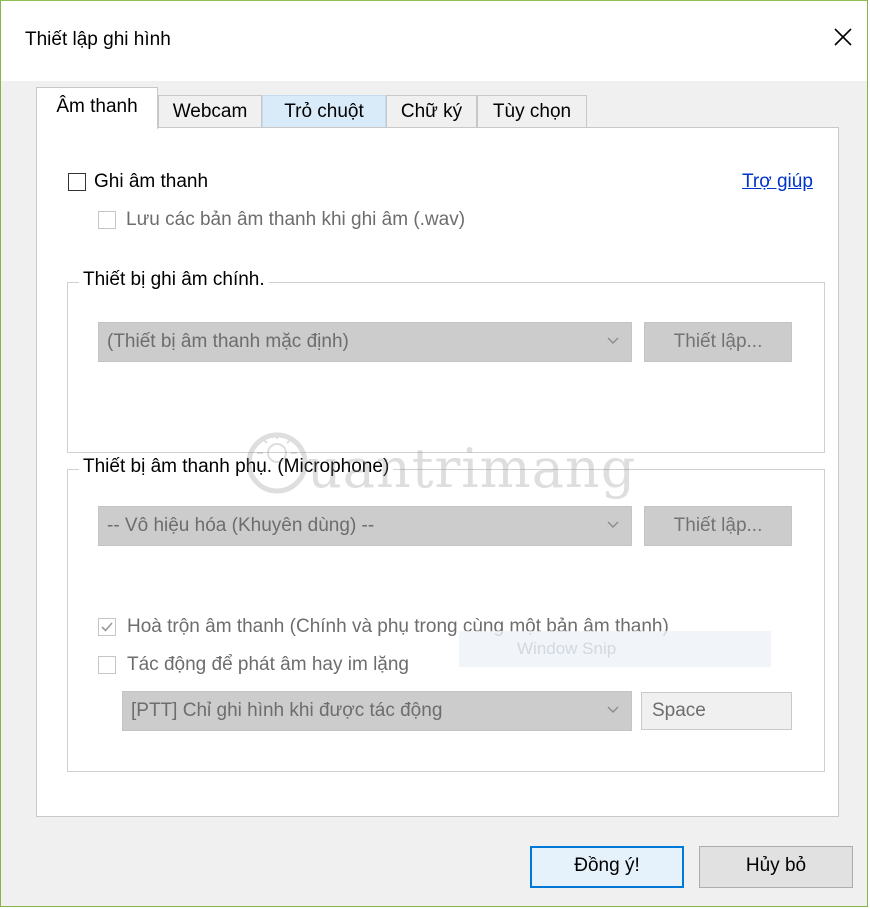 The height and width of the screenshot is (909, 870). I want to click on ptt-mode-select: [PTT] Chỉ ghi hình khi được tác động, so click(377, 711).